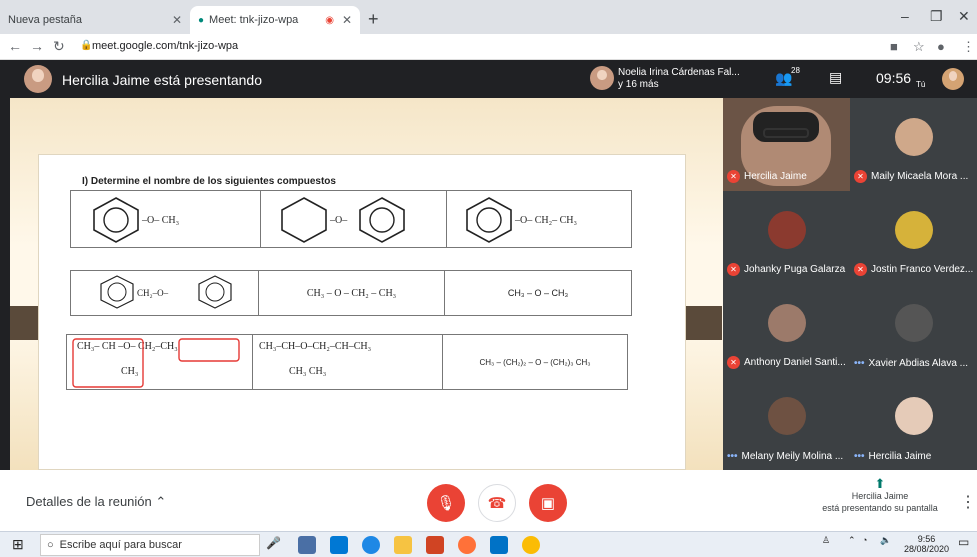  Describe the element at coordinates (885, 540) in the screenshot. I see `volume-icon: 🔈` at that location.